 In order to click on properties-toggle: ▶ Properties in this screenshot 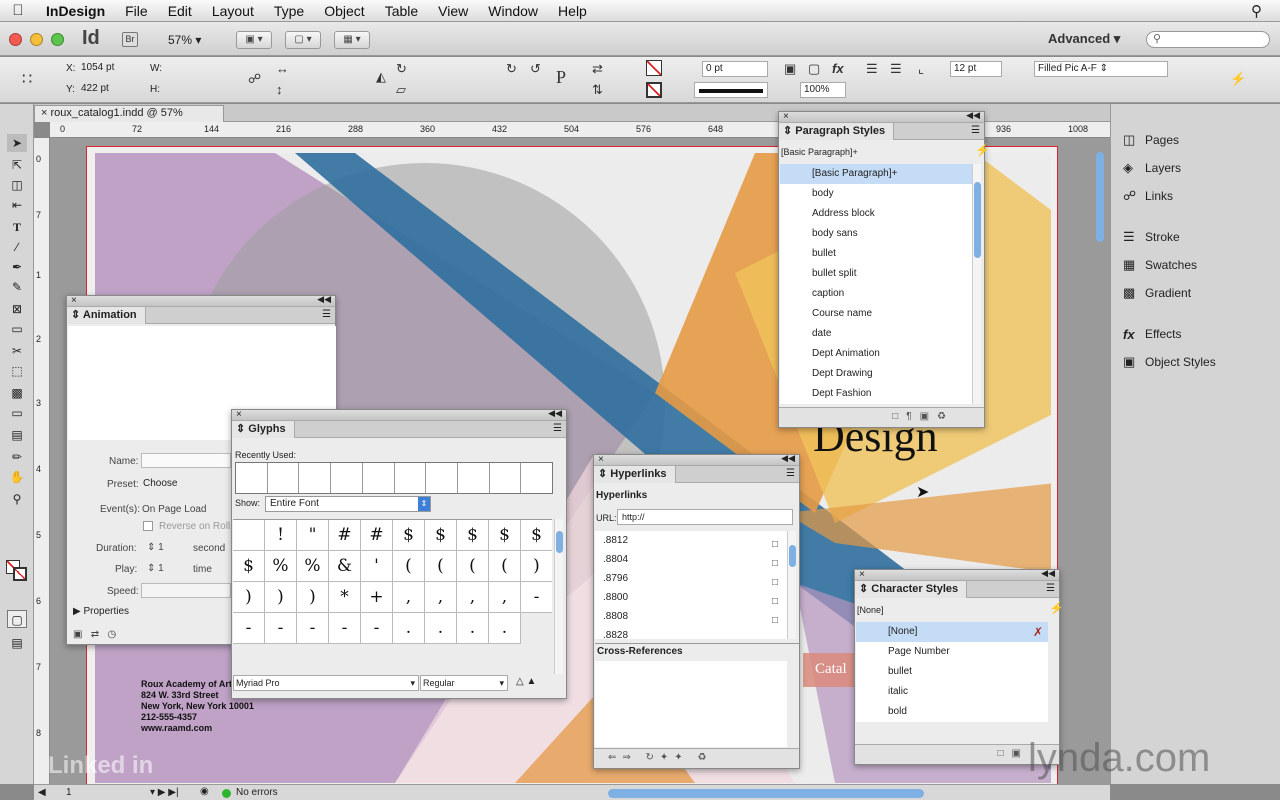, I will do `click(101, 611)`.